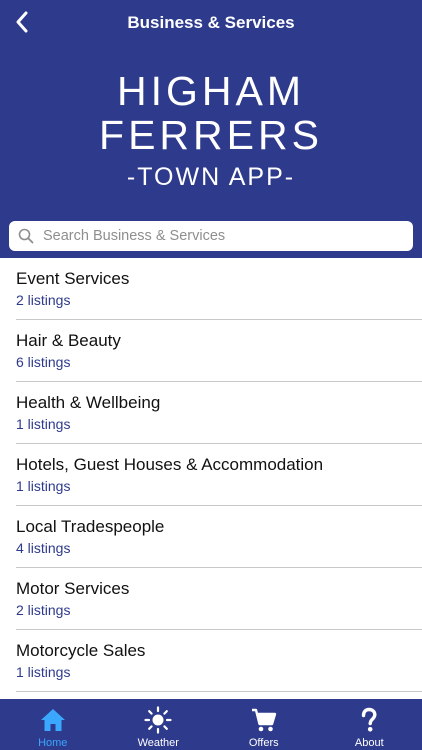  I want to click on tab-label: Home, so click(53, 743).